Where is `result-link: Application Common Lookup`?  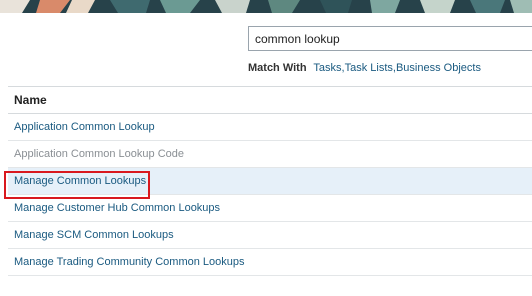
result-link: Application Common Lookup is located at coordinates (84, 127).